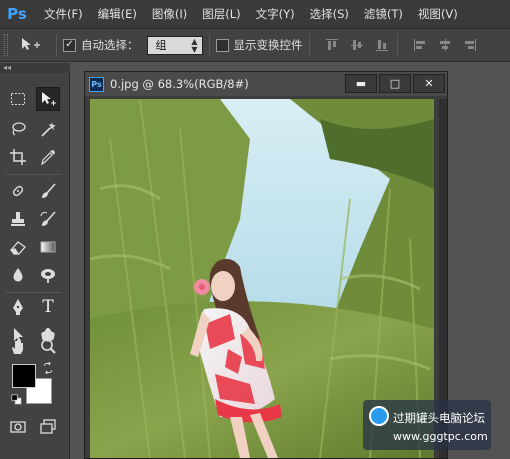  Describe the element at coordinates (470, 45) in the screenshot. I see `align-right-icon` at that location.